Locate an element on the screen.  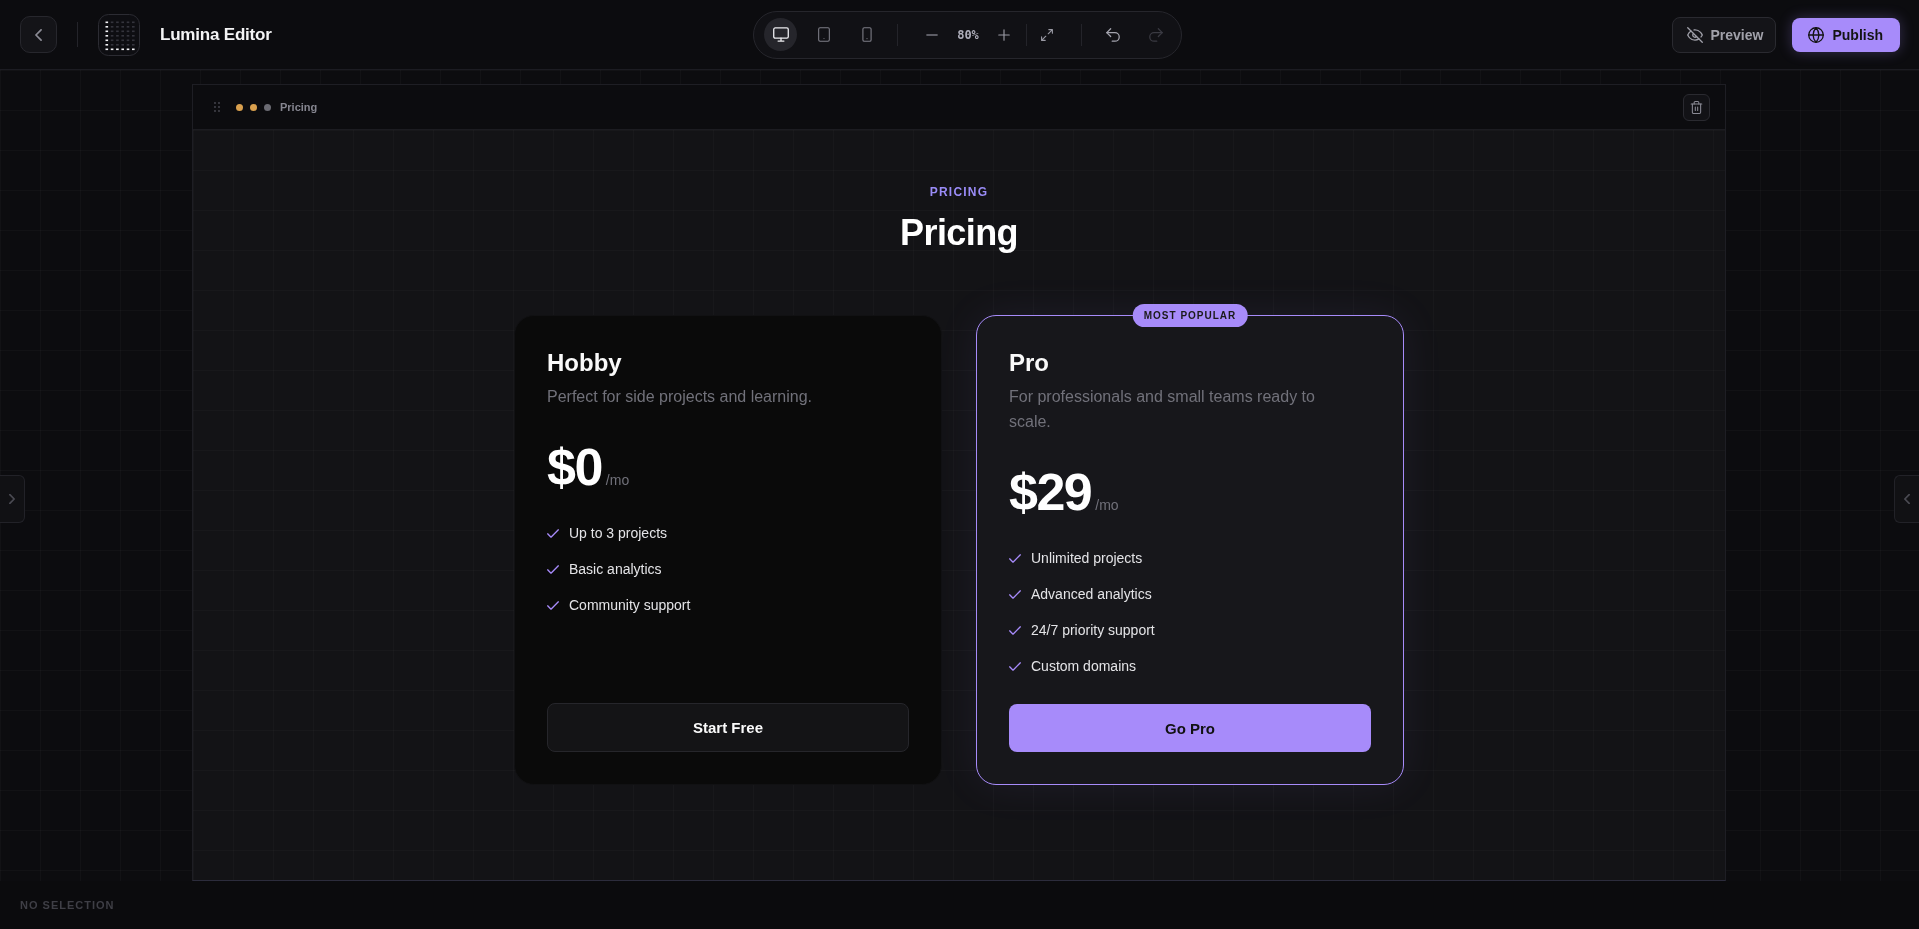
zoom-level: 80% is located at coordinates (968, 34).